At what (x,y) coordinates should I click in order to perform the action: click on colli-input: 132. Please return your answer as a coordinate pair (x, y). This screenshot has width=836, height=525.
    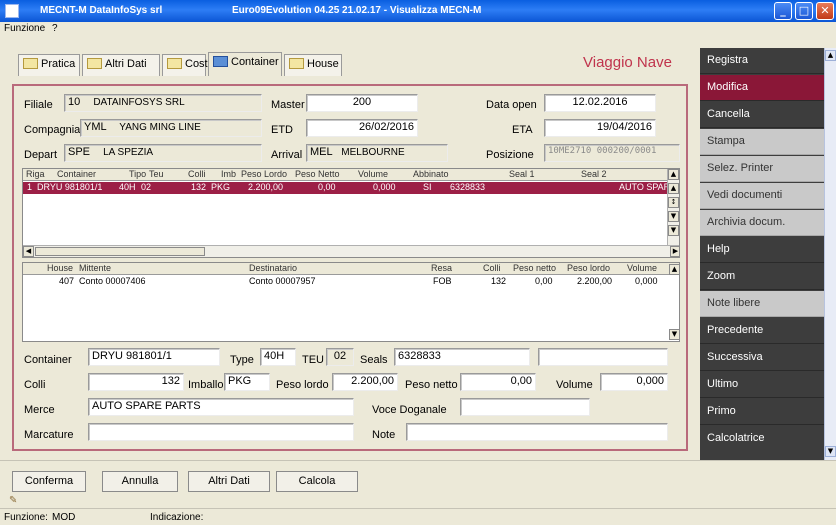
    Looking at the image, I should click on (136, 382).